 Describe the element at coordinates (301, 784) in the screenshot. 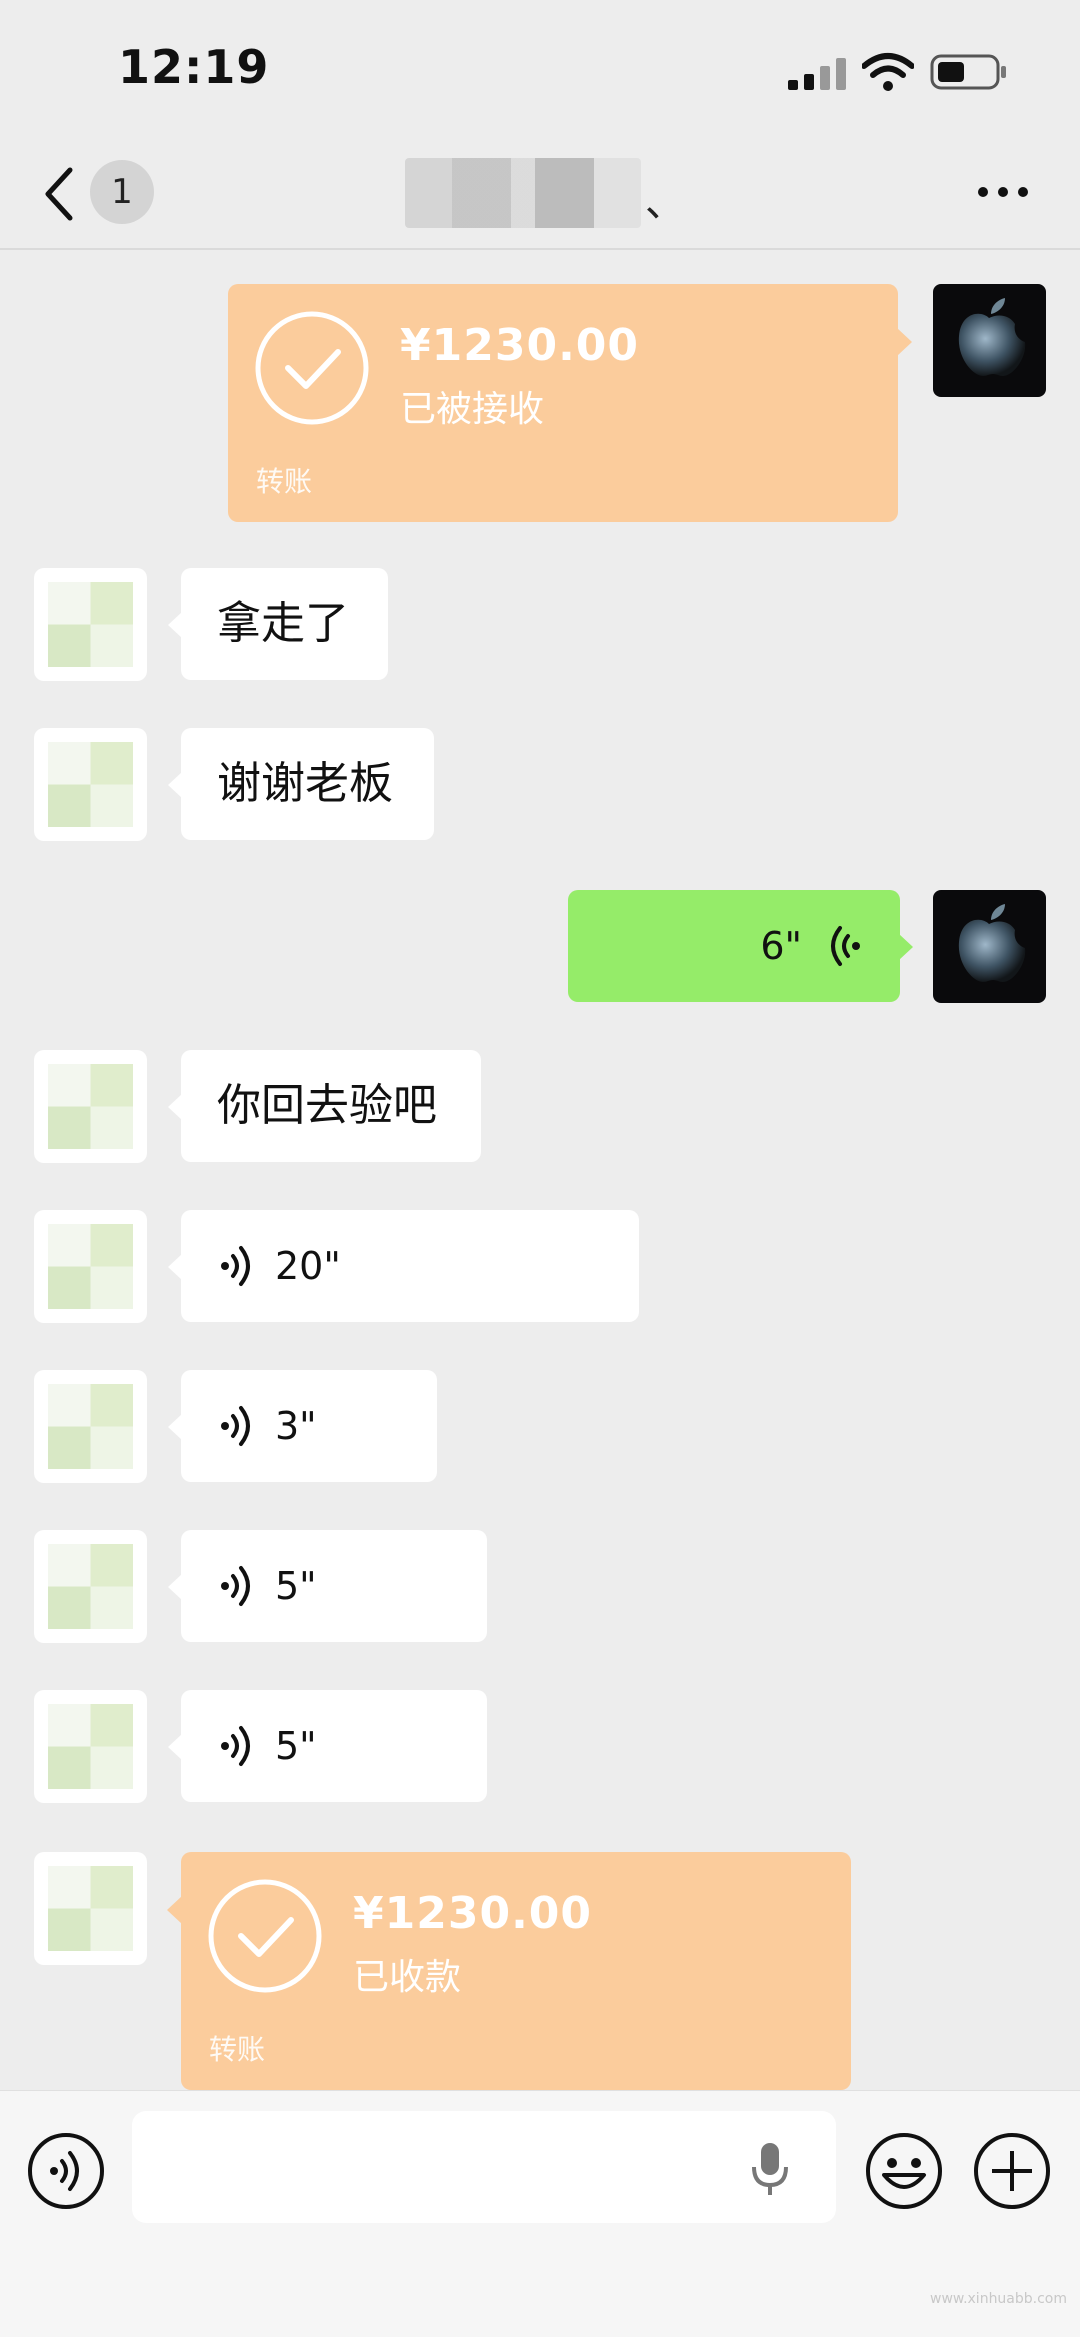

I see `message-bubble: 谢谢老板` at that location.